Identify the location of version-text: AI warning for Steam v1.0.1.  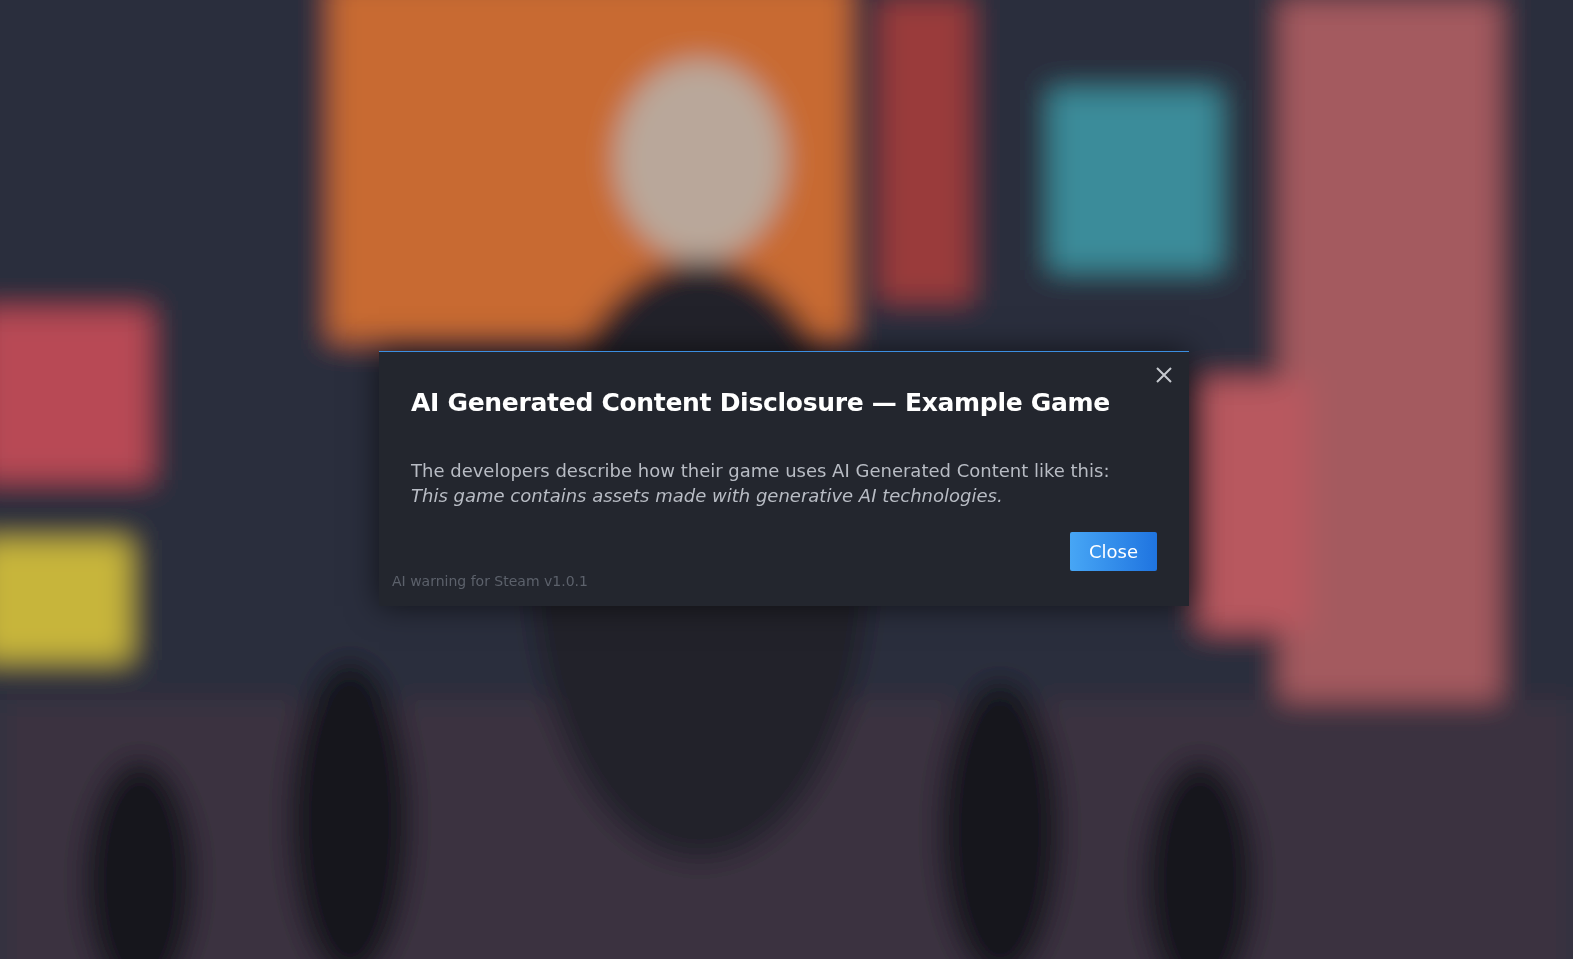
(490, 581).